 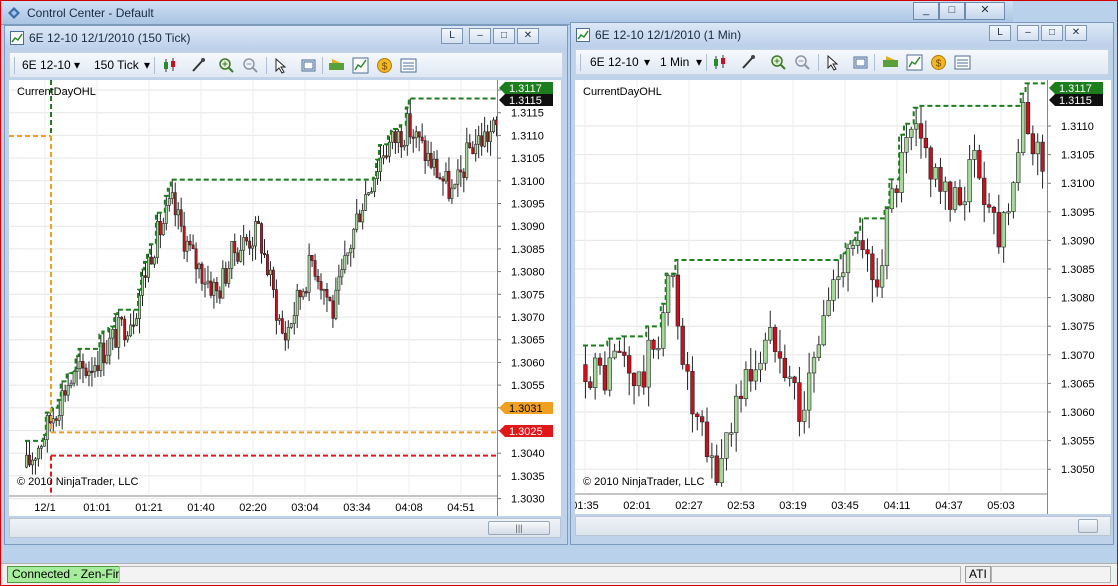 I want to click on price-tick-label: 1.3075, so click(x=1078, y=327).